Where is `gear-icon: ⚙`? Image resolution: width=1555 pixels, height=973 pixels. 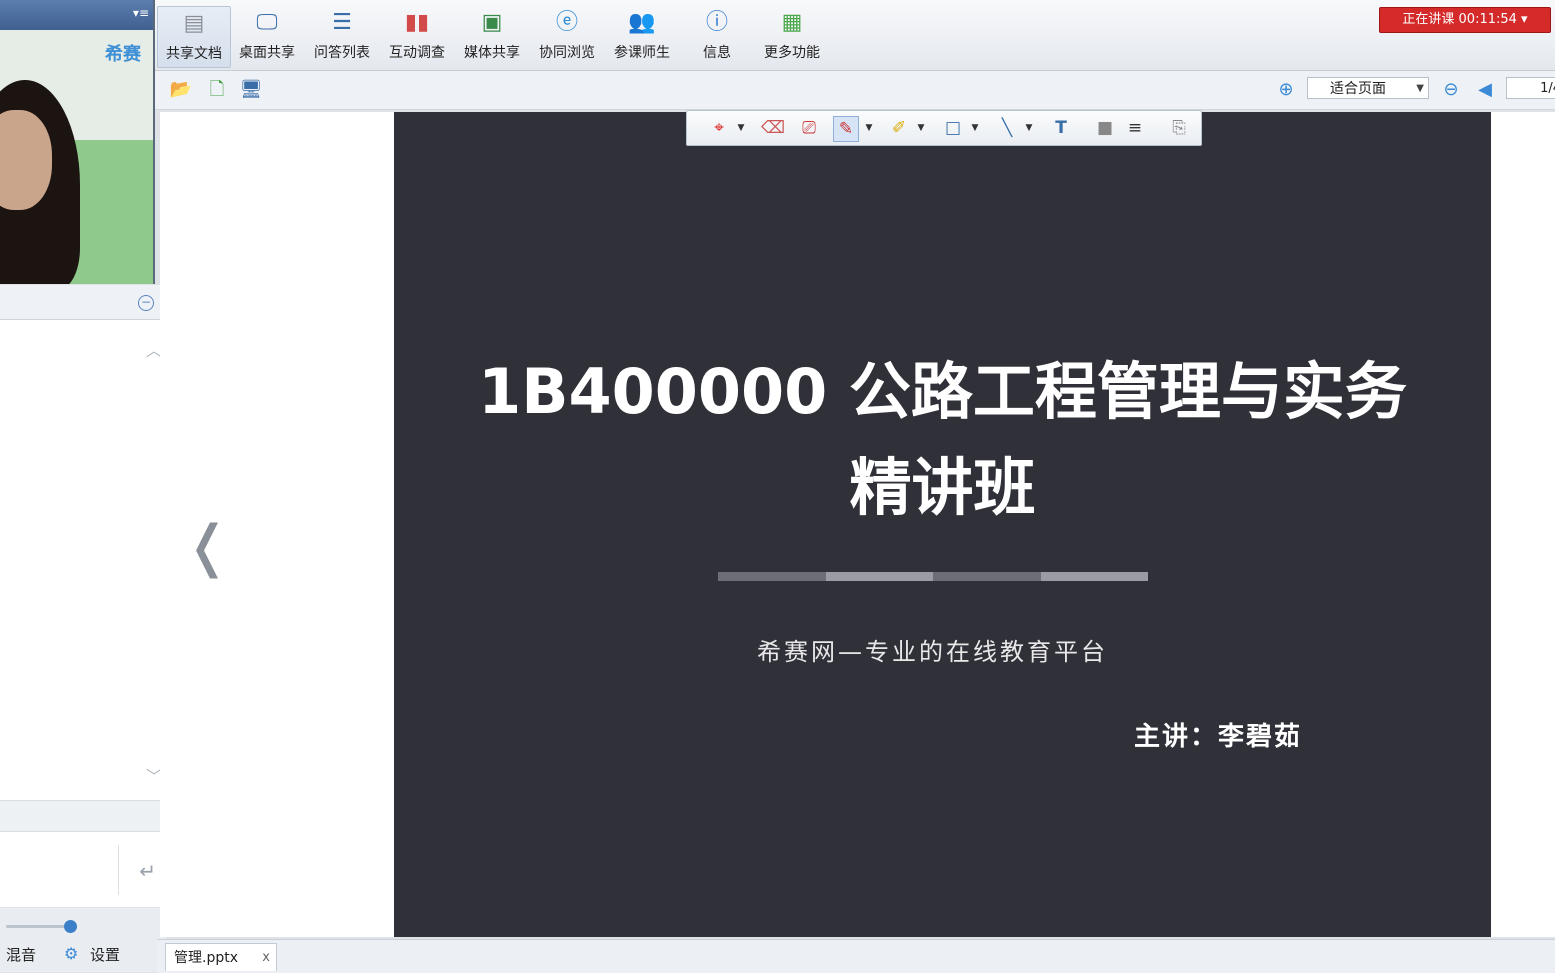 gear-icon: ⚙ is located at coordinates (71, 953).